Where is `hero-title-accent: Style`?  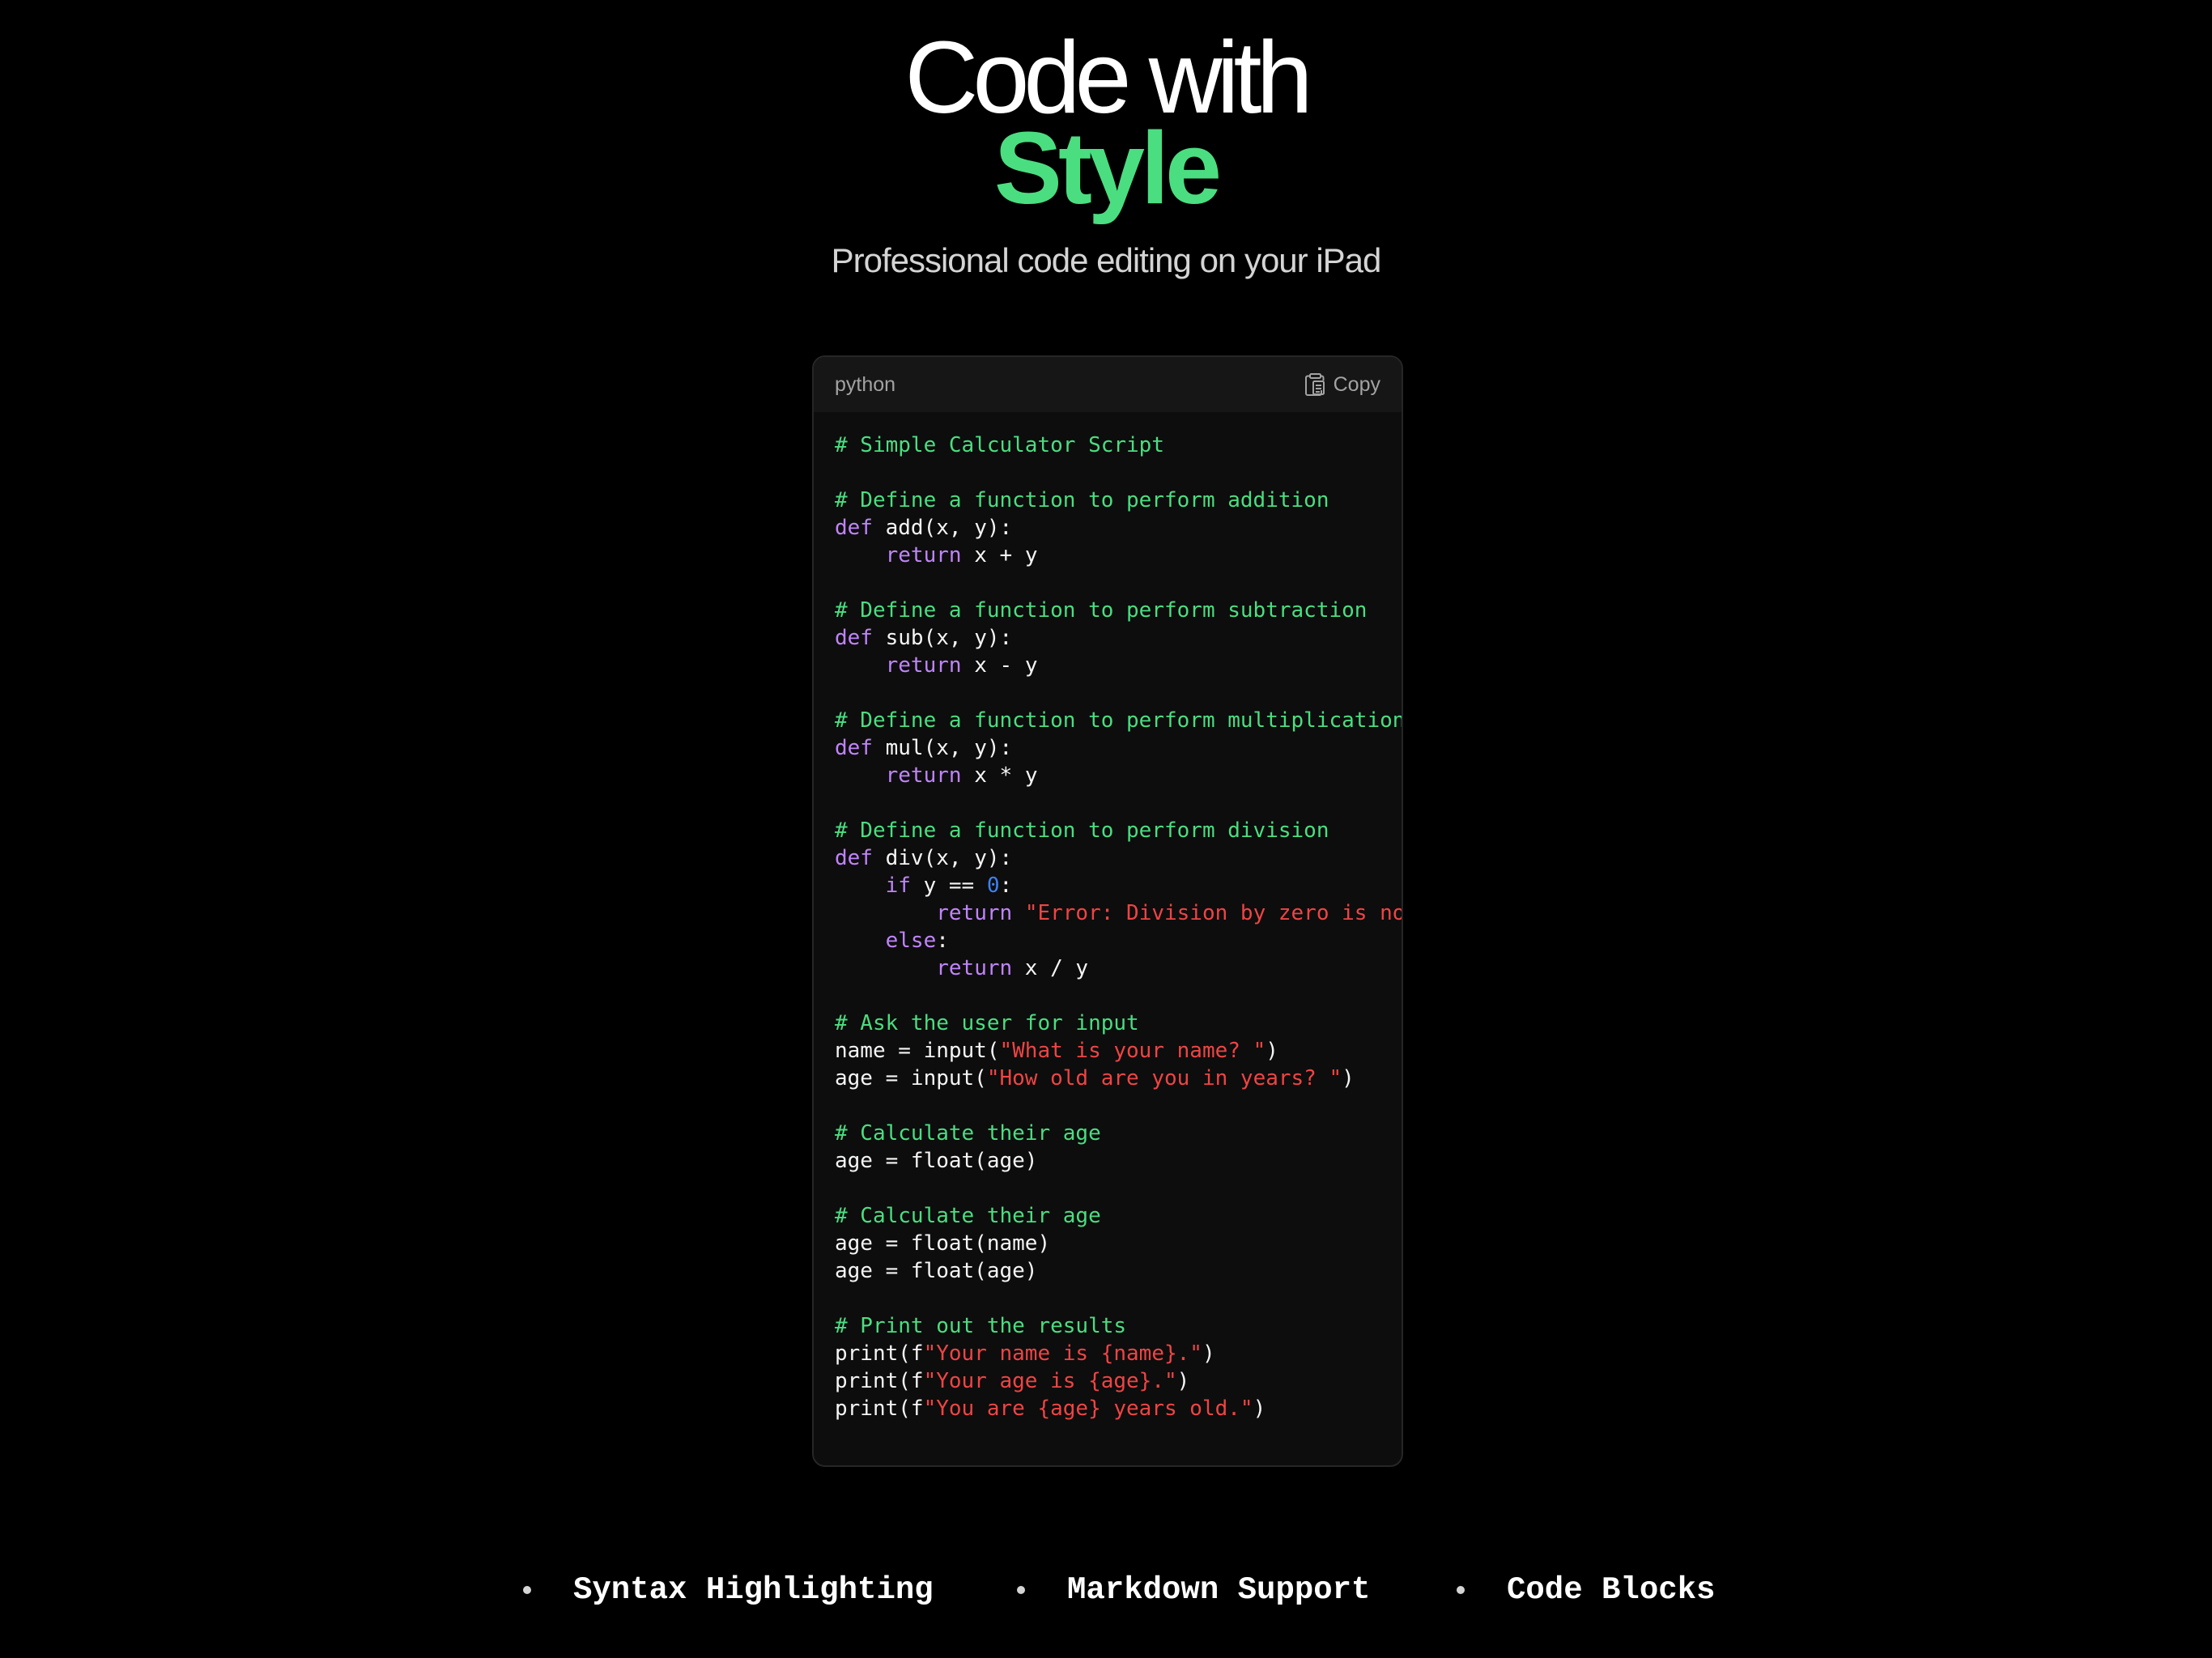
hero-title-accent: Style is located at coordinates (1107, 168).